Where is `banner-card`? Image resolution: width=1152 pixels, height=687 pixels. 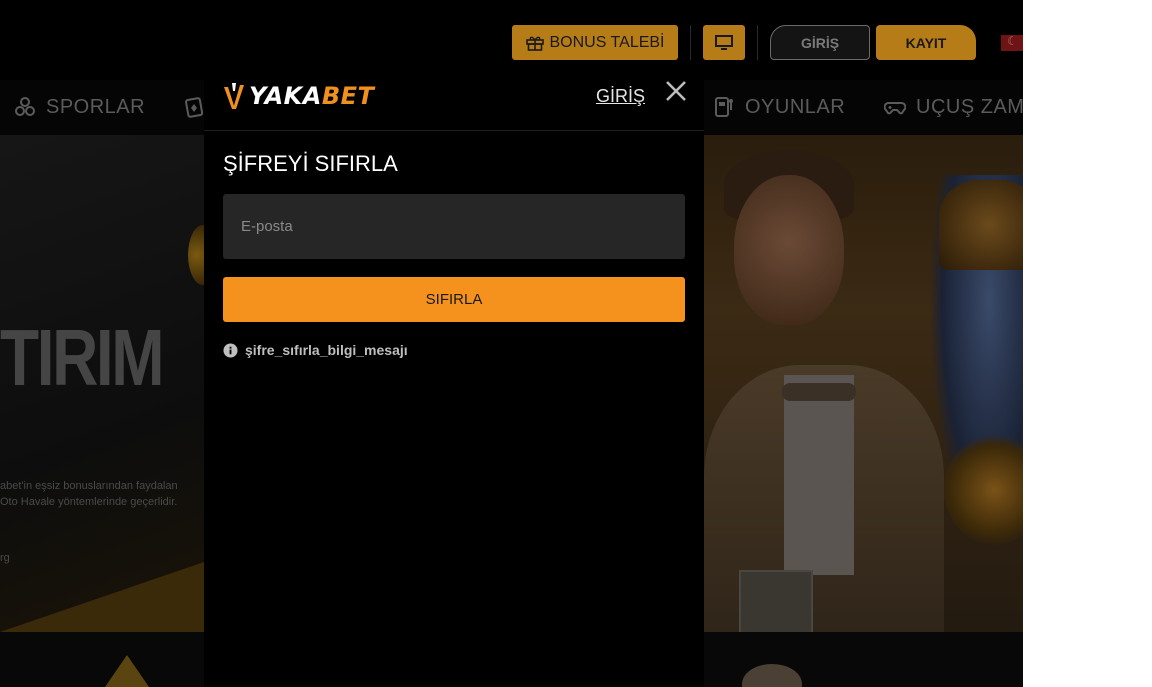
banner-card is located at coordinates (776, 601).